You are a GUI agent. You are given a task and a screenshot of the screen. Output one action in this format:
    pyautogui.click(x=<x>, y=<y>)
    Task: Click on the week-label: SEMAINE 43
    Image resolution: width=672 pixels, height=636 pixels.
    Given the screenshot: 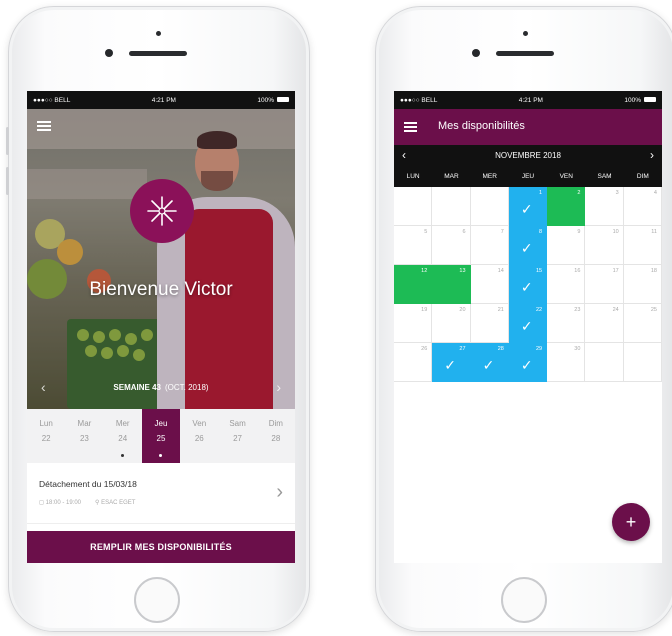 What is the action you would take?
    pyautogui.click(x=137, y=387)
    